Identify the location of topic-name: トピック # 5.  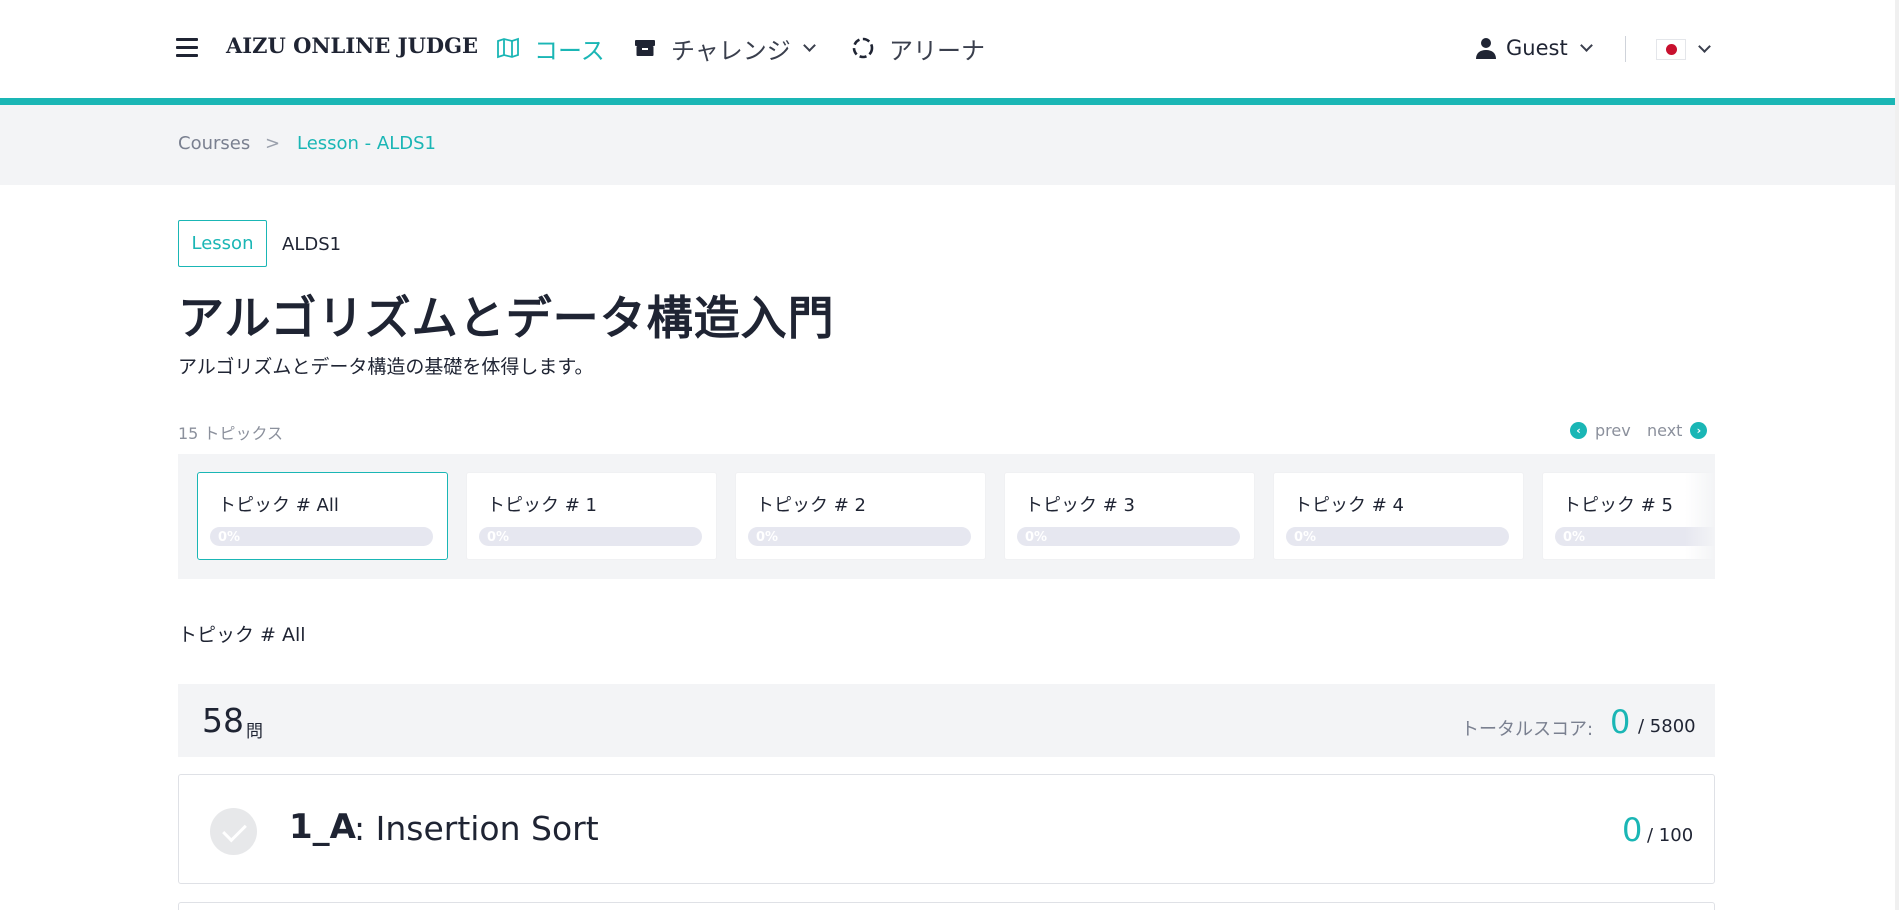
(1618, 505).